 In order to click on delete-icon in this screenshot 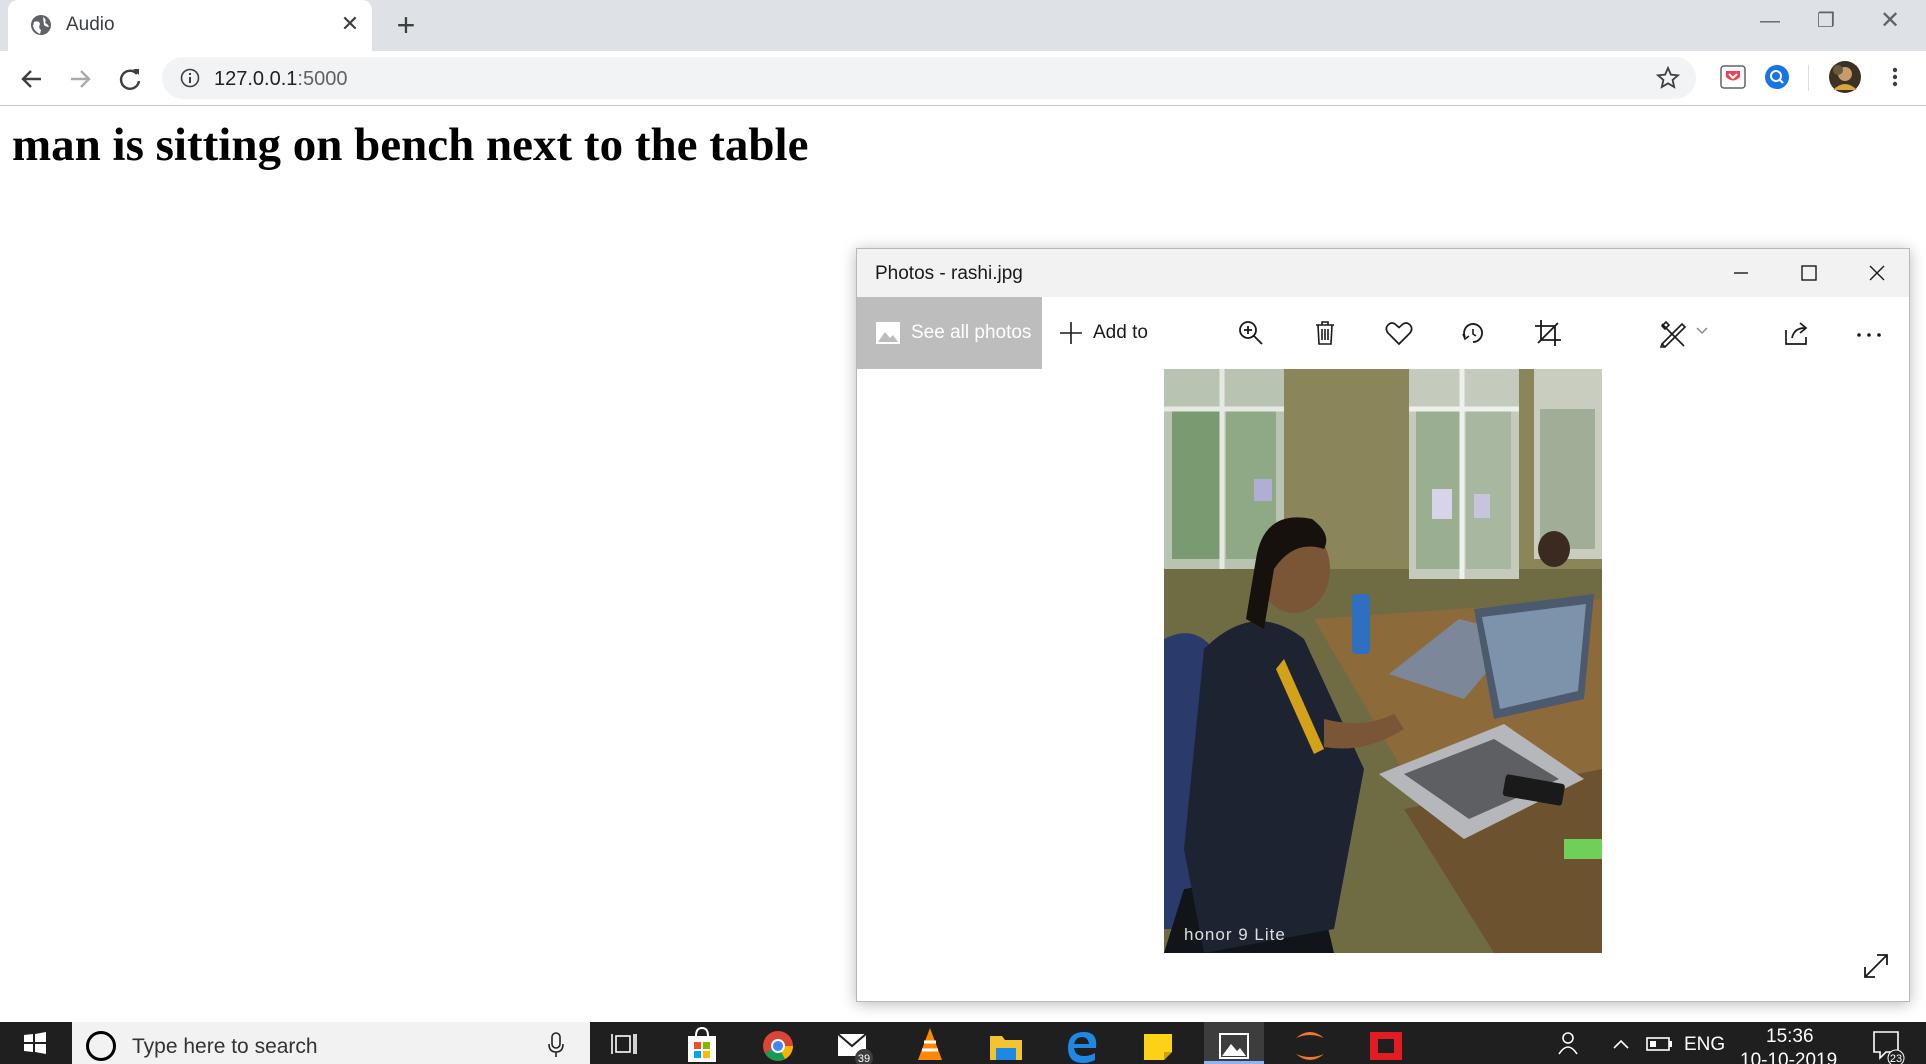, I will do `click(1325, 333)`.